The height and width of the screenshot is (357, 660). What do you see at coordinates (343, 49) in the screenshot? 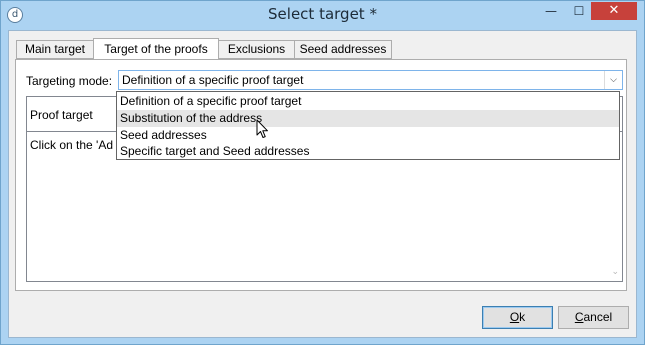
I see `tab-seed-addresses: Seed addresses` at bounding box center [343, 49].